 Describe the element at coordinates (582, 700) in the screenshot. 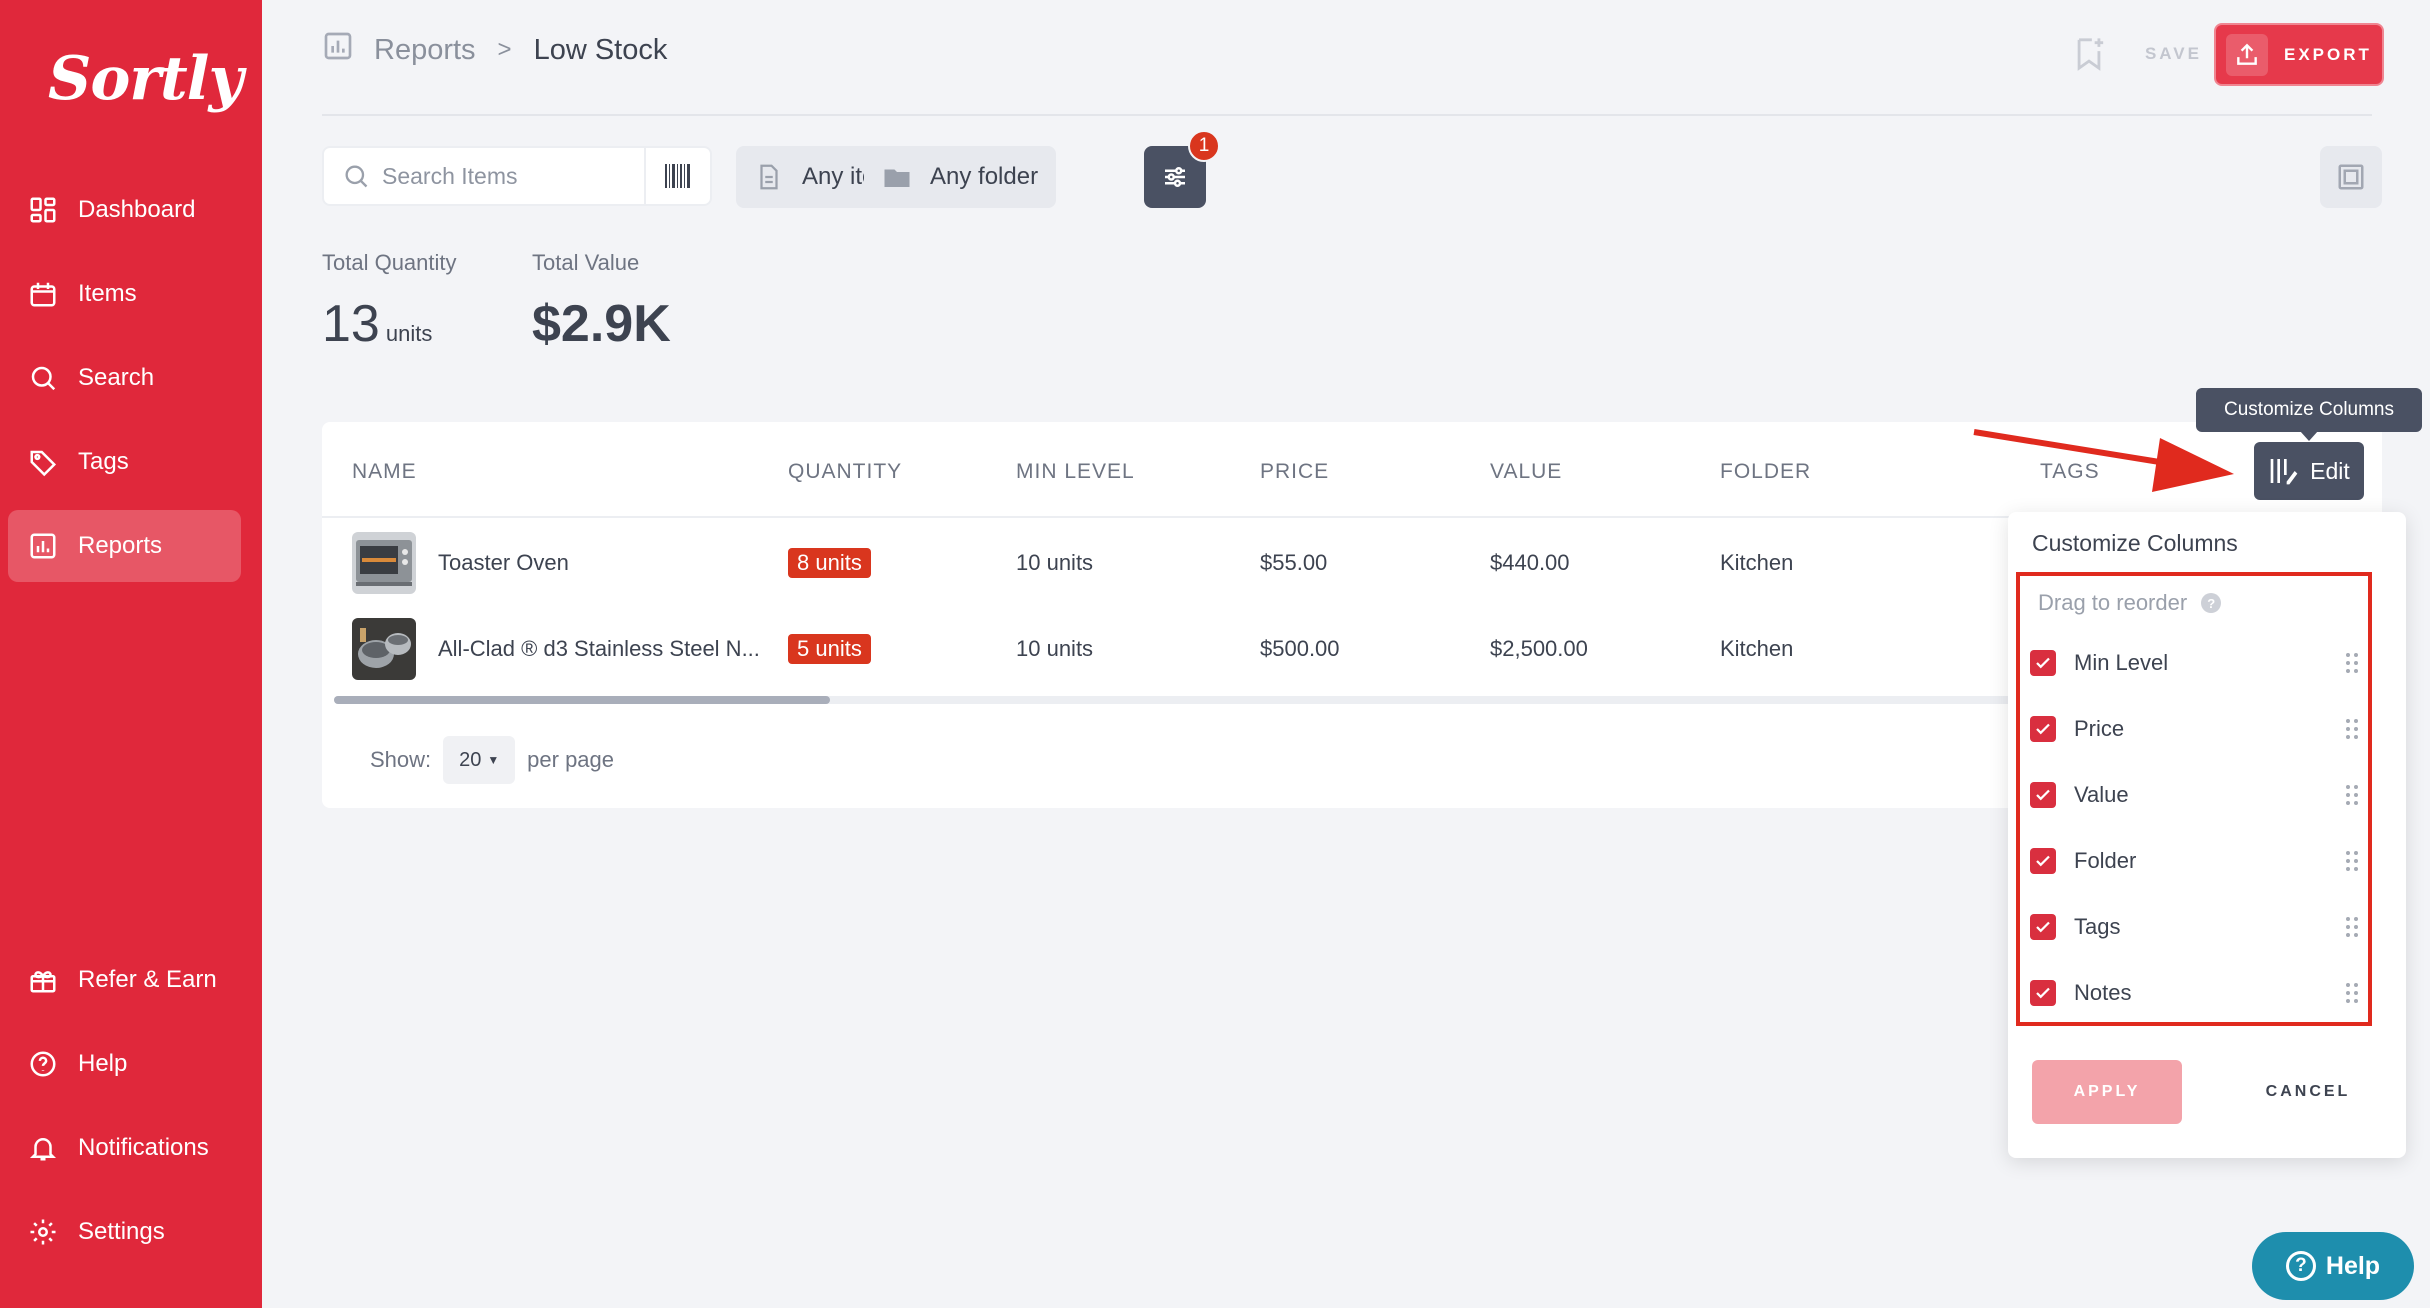

I see `scrollbar-thumb` at that location.